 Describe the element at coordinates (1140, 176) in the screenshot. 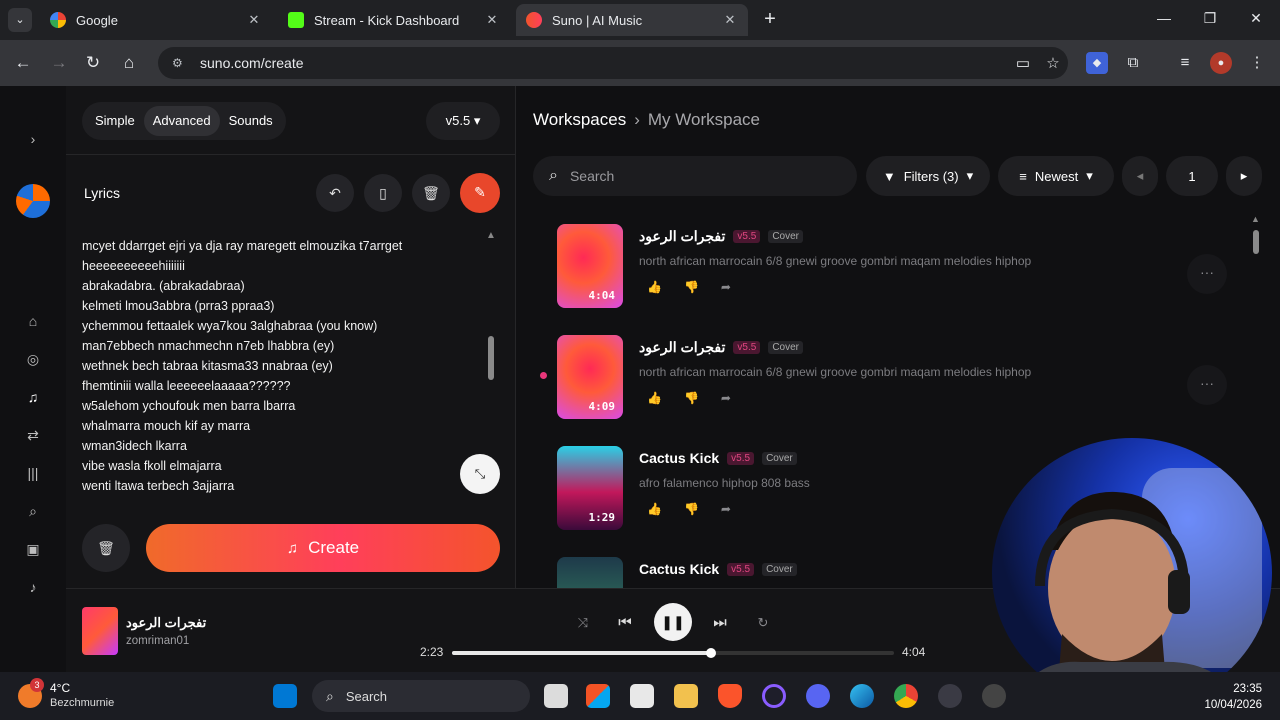

I see `prev-page-button: ◂` at that location.